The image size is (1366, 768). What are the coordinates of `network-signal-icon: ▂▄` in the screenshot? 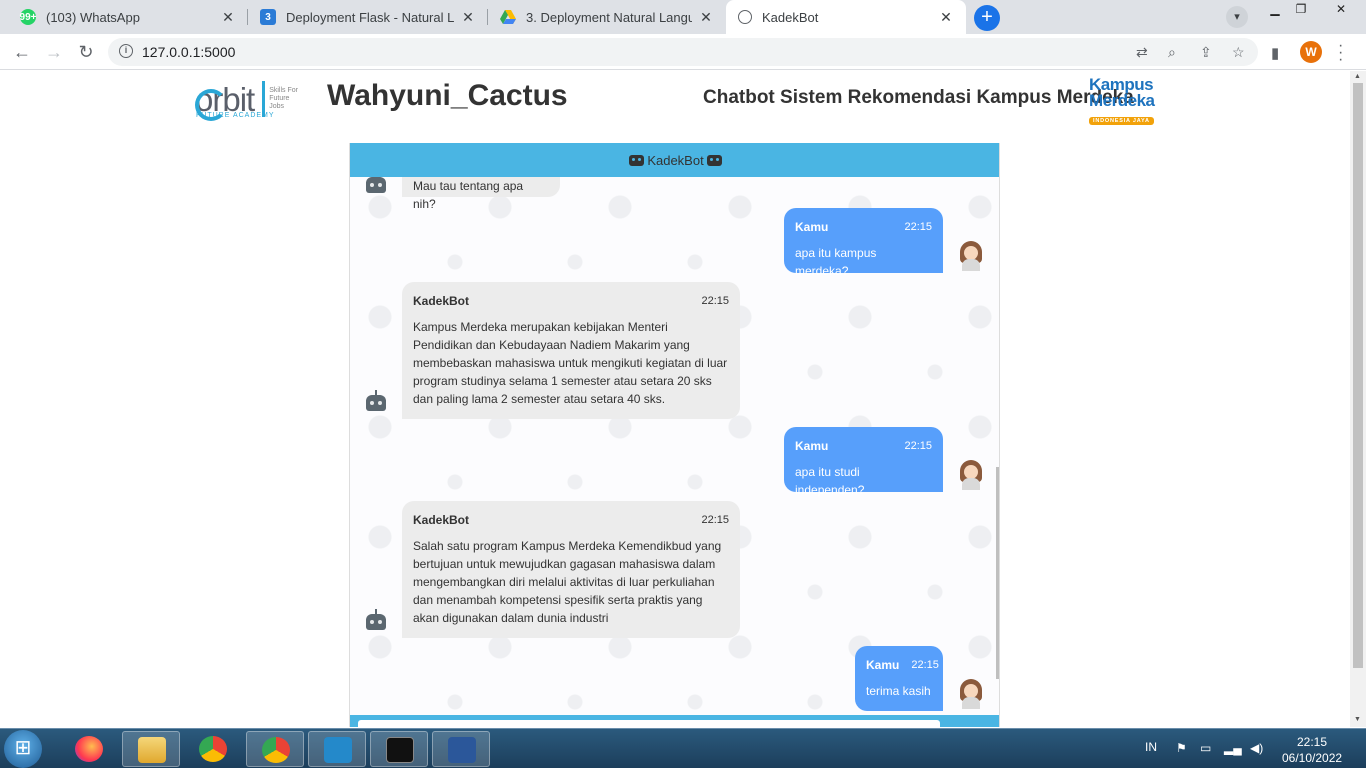 It's located at (1233, 748).